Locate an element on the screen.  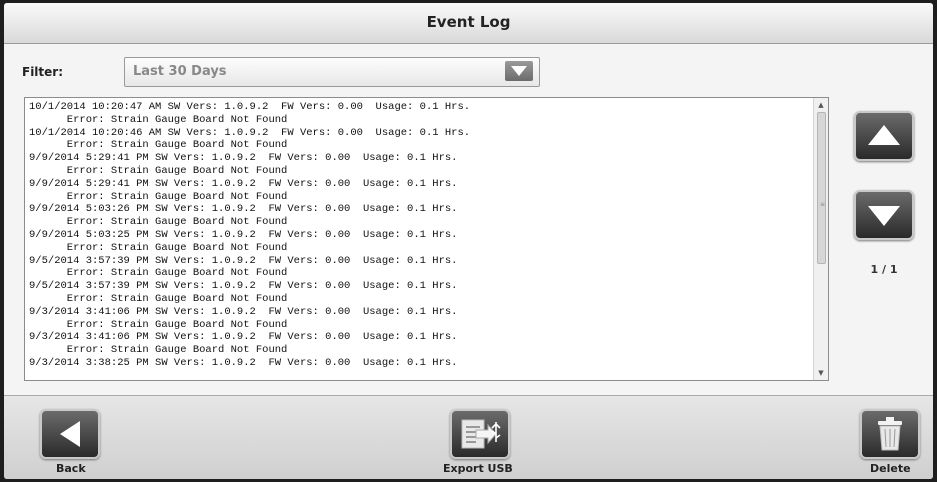
export-usb-label: Export USB is located at coordinates (478, 468).